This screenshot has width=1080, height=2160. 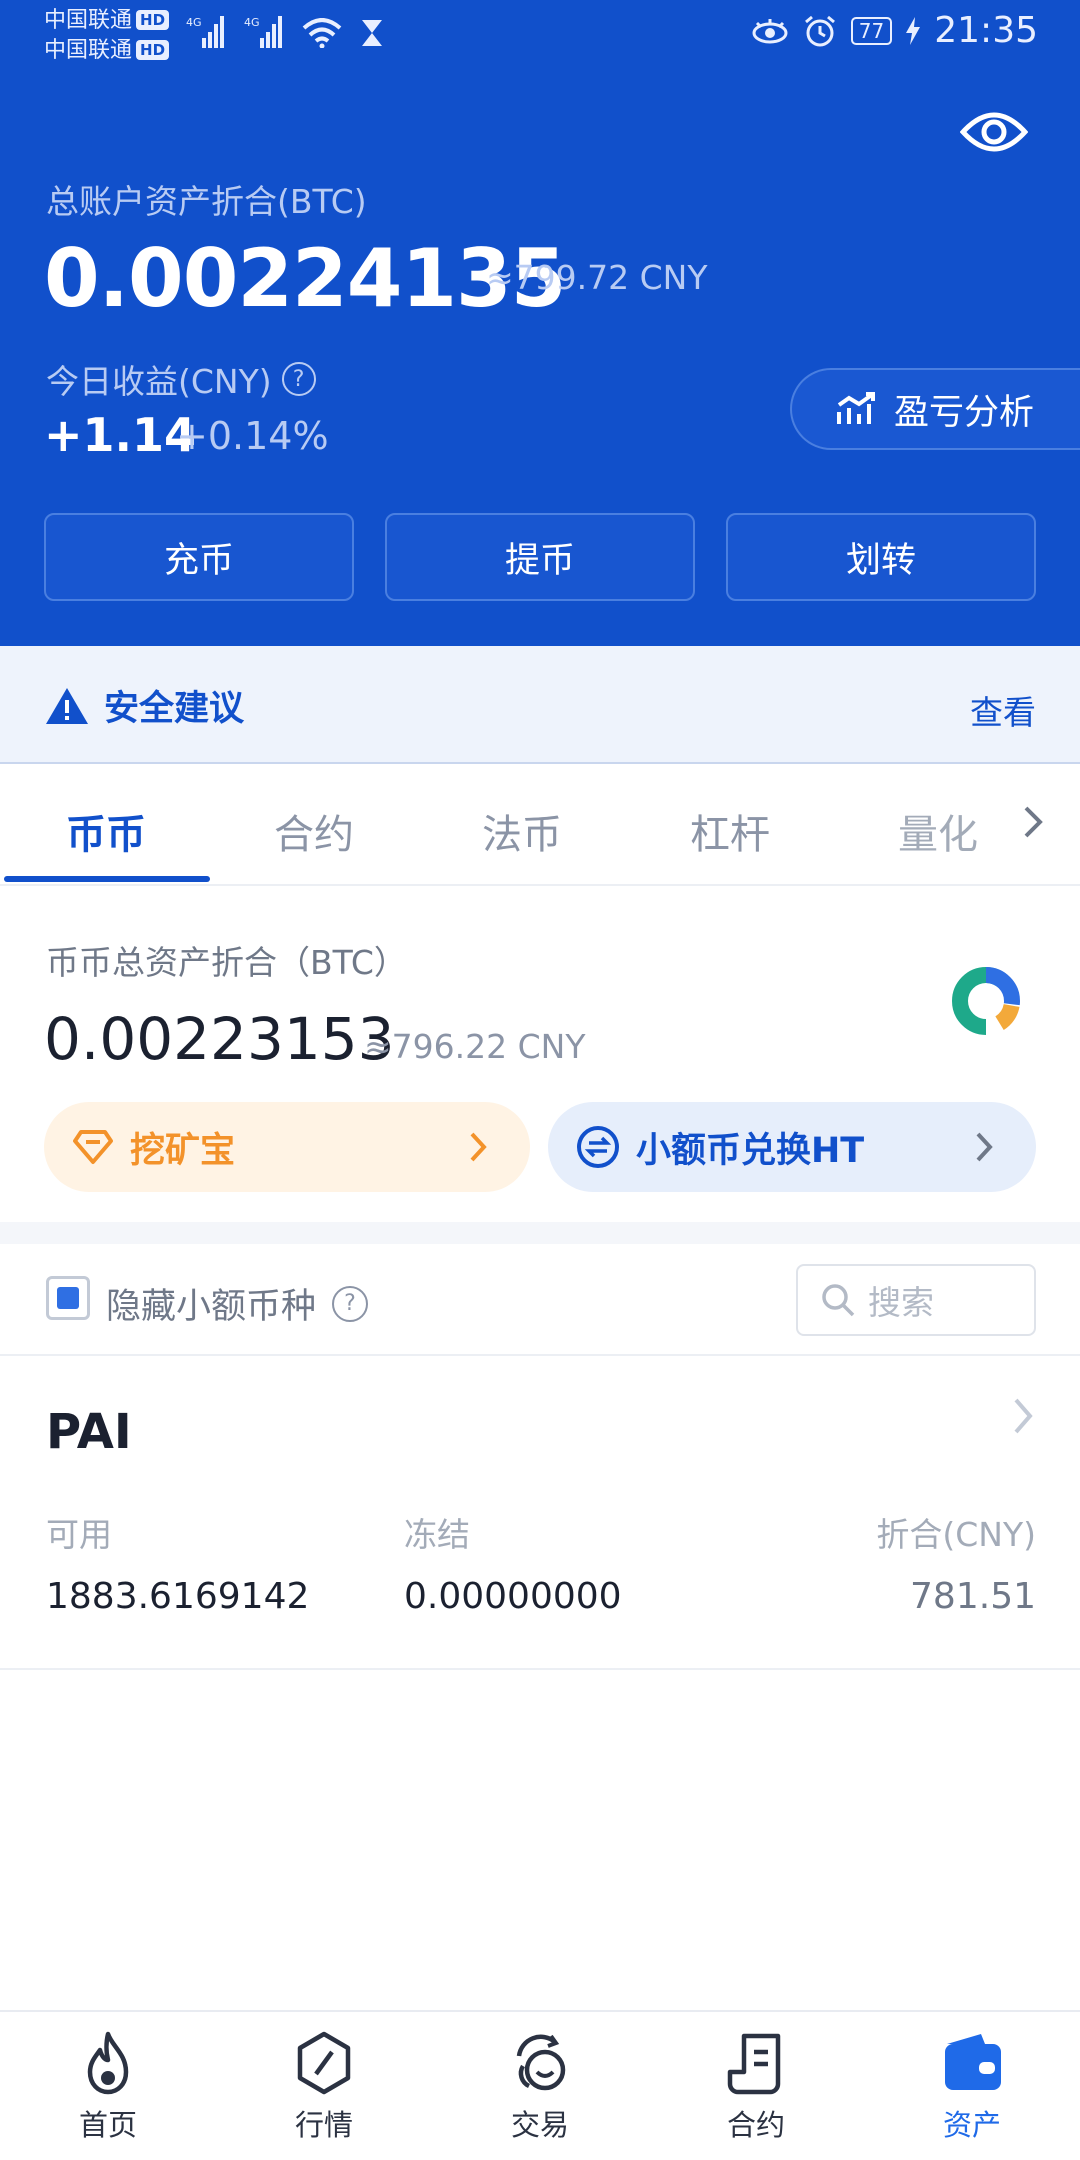 I want to click on security-advice-bar: 安全建议 查看, so click(x=540, y=705).